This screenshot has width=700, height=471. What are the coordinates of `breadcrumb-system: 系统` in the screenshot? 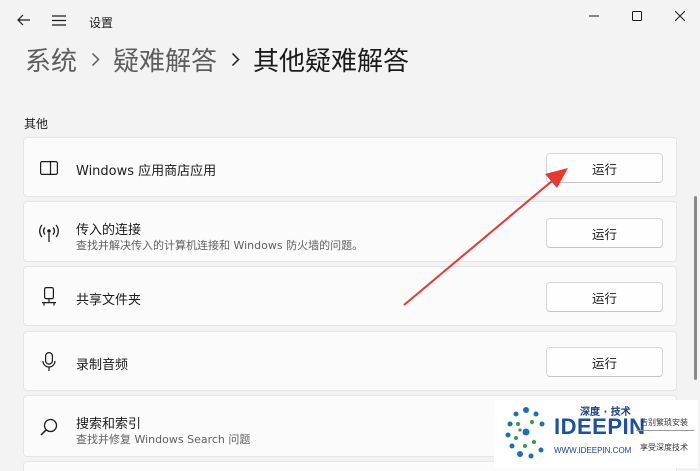 It's located at (51, 59).